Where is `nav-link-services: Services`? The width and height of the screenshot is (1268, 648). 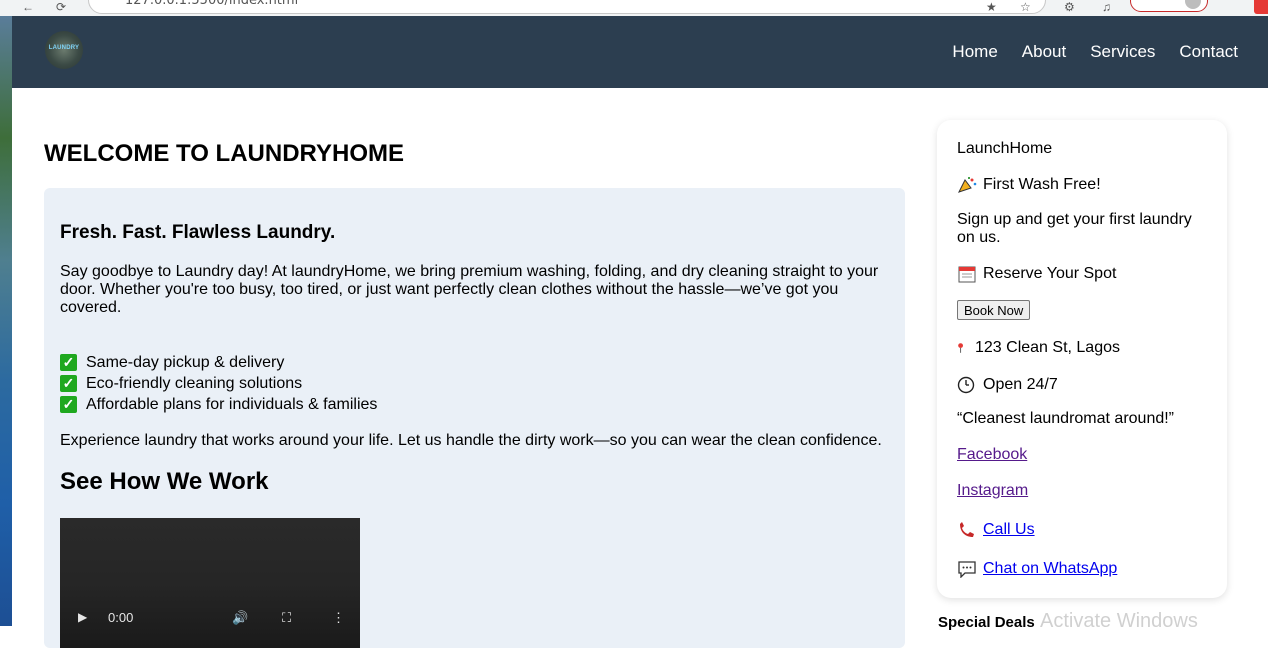
nav-link-services: Services is located at coordinates (1122, 52).